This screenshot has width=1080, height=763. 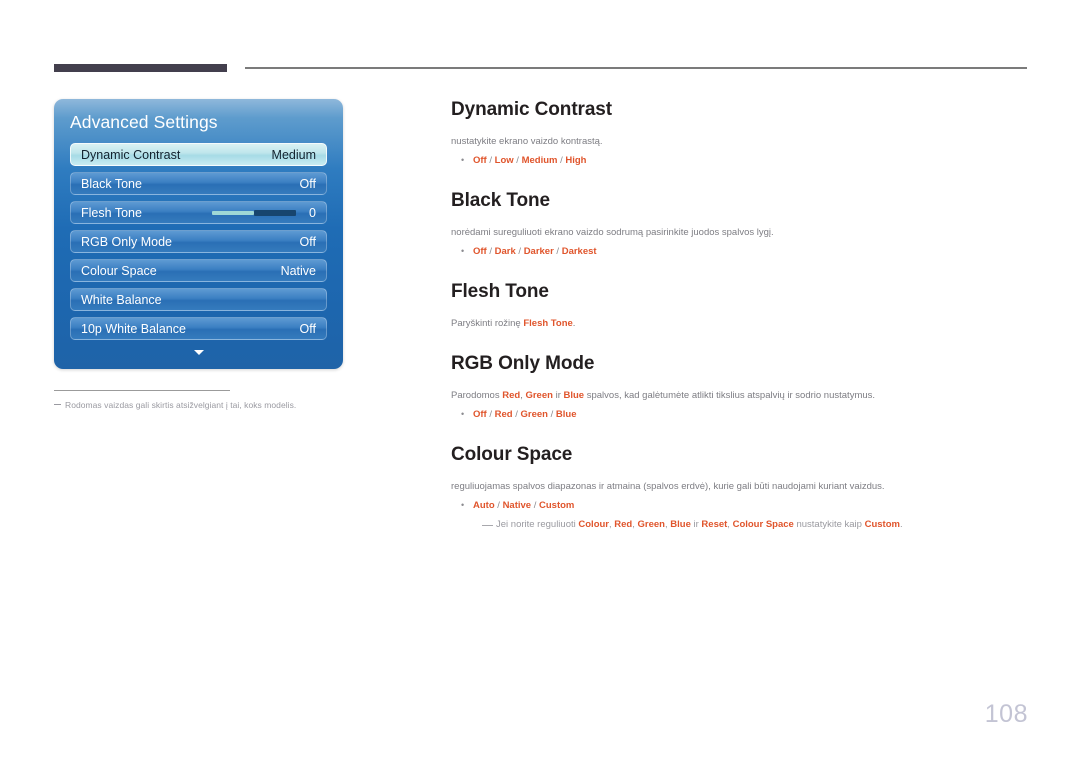 What do you see at coordinates (198, 154) in the screenshot?
I see `osd-row-dynamic-contrast: Dynamic Contrast Medium` at bounding box center [198, 154].